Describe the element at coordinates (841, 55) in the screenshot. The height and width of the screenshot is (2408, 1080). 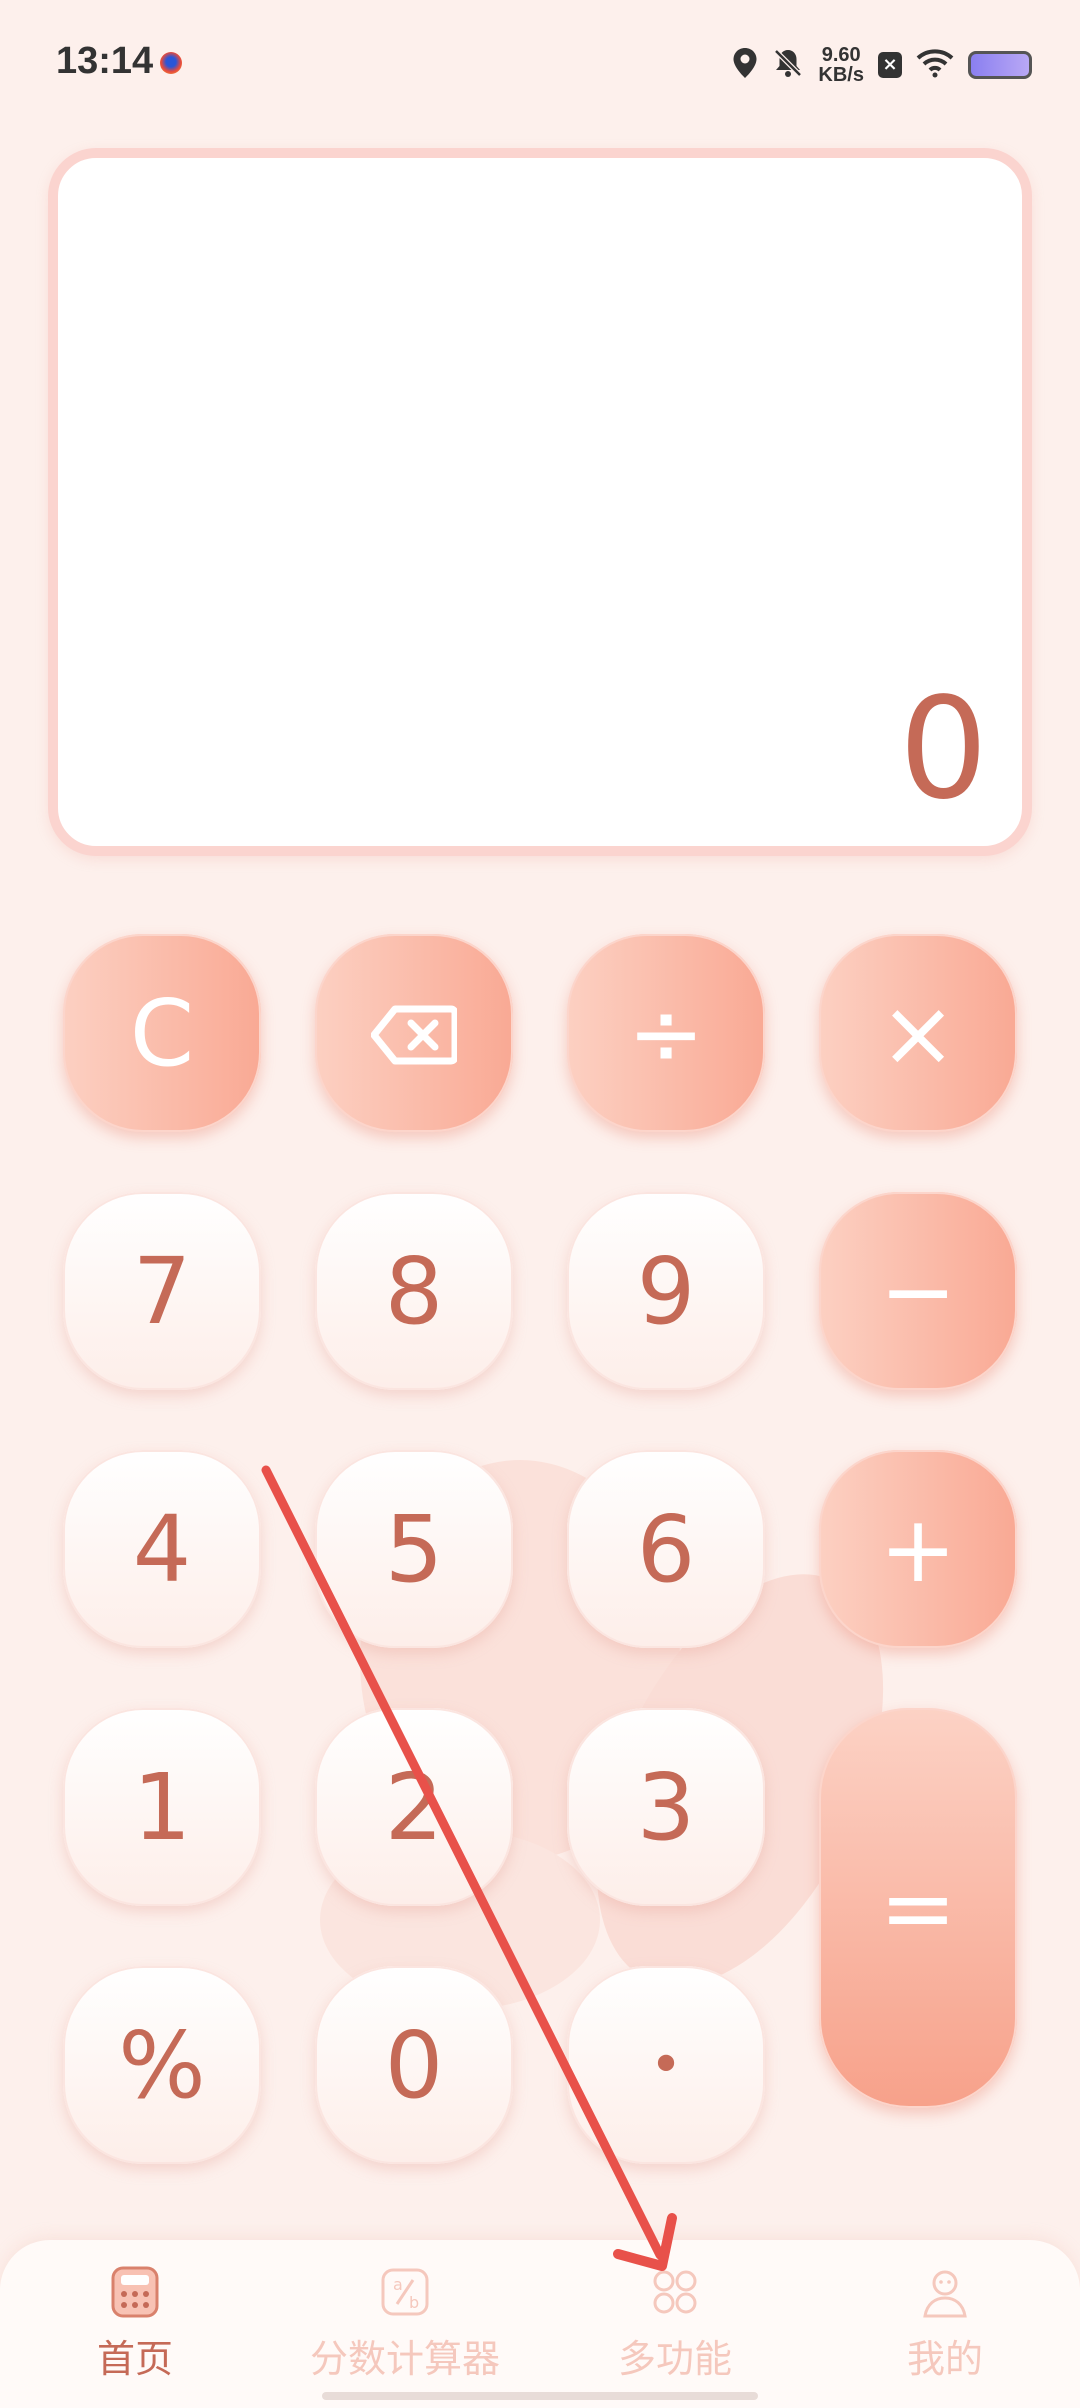
I see `network-speed-value: 9.60` at that location.